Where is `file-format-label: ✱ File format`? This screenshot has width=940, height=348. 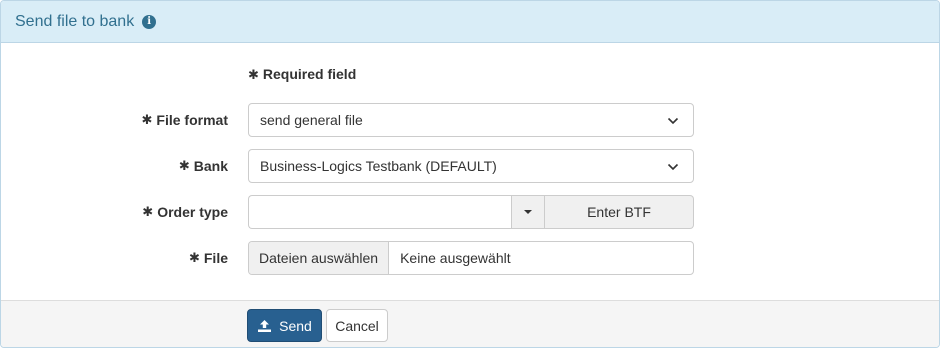
file-format-label: ✱ File format is located at coordinates (185, 120).